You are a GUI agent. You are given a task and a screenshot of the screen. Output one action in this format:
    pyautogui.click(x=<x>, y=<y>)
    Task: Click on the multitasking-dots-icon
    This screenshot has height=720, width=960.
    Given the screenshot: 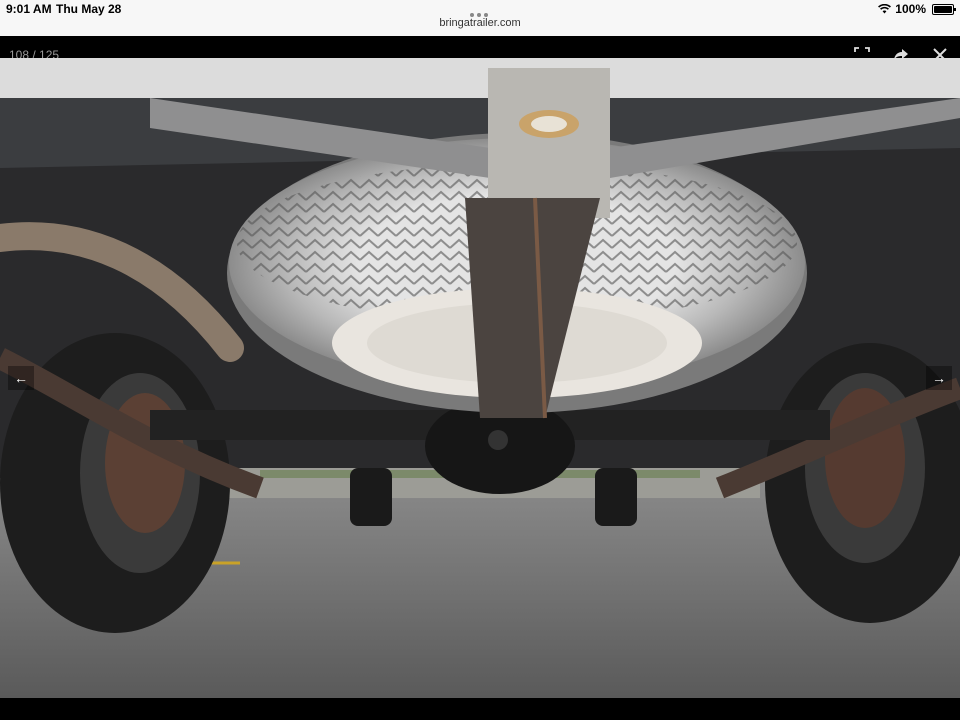 What is the action you would take?
    pyautogui.click(x=481, y=10)
    